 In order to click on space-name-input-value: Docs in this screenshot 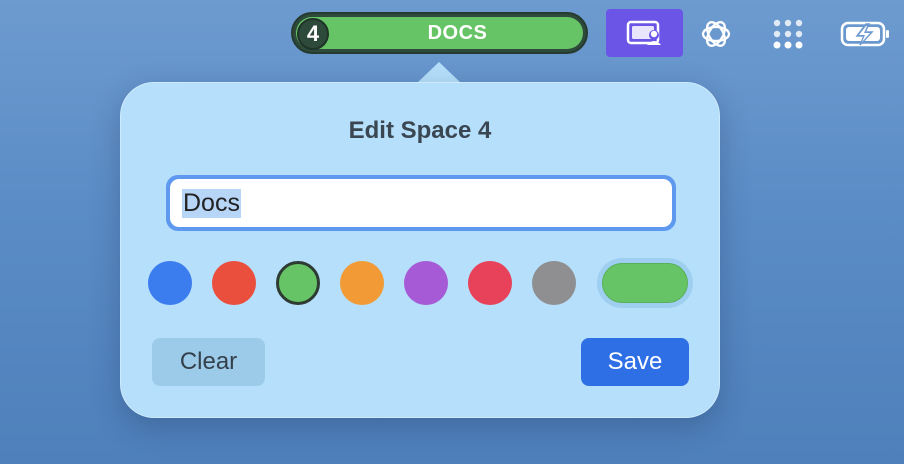, I will do `click(211, 203)`.